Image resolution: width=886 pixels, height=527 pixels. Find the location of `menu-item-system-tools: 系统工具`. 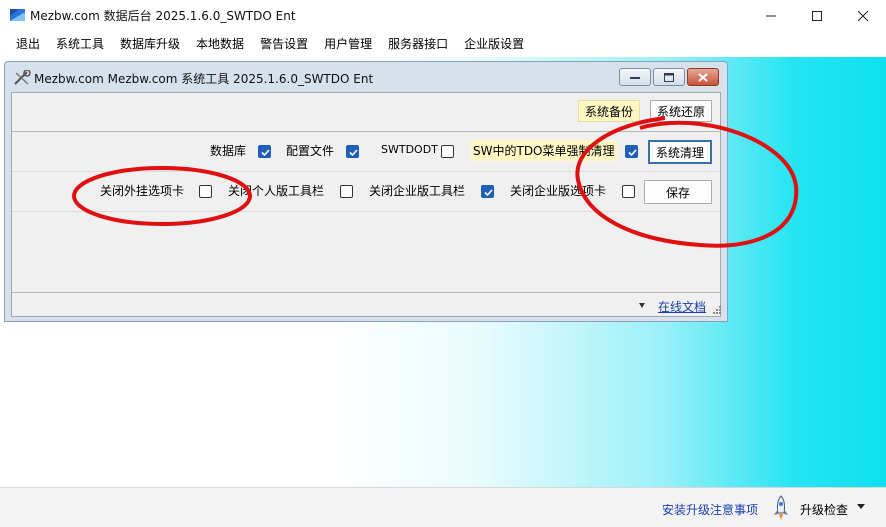

menu-item-system-tools: 系统工具 is located at coordinates (80, 44).